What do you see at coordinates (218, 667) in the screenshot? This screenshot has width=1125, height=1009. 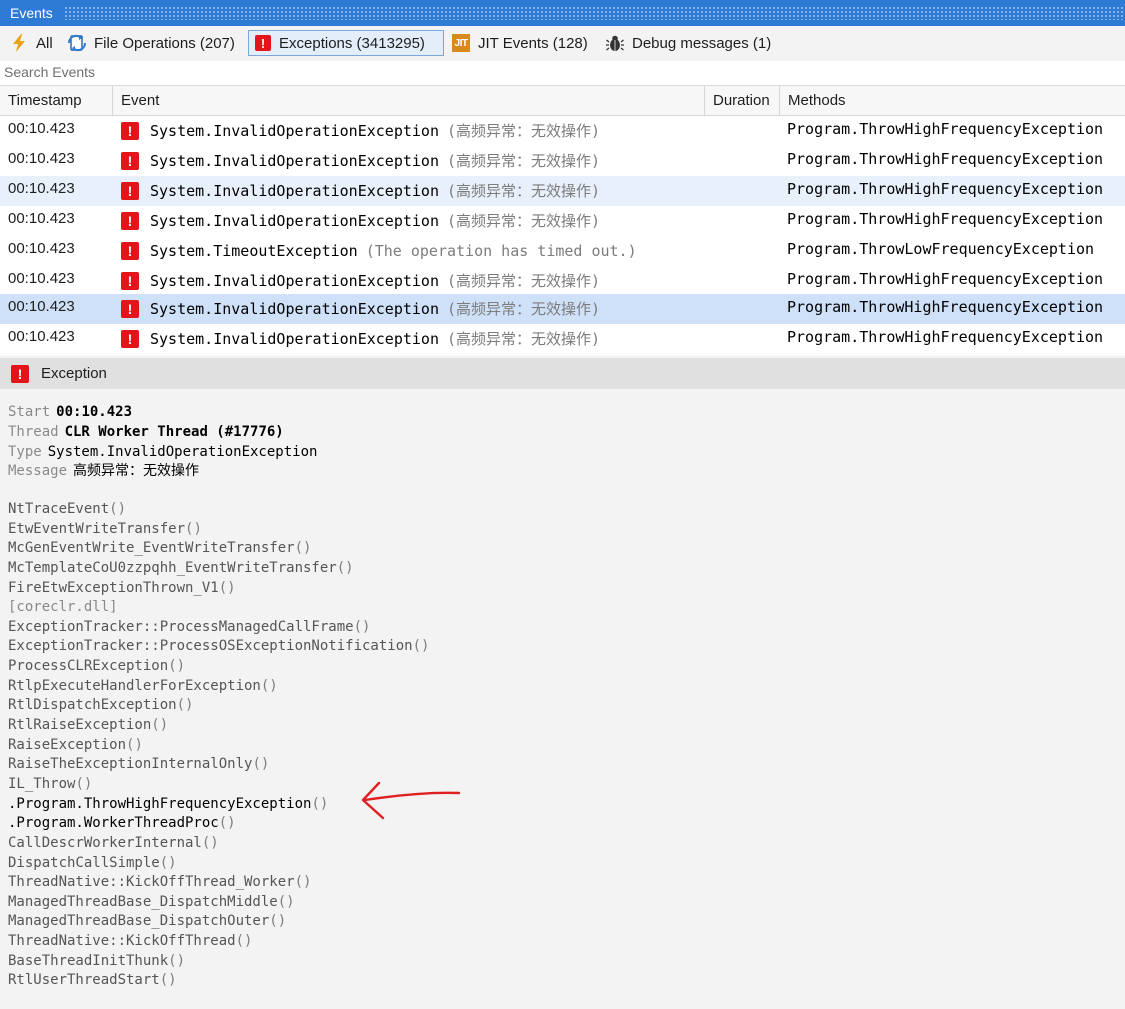 I see `stack-frame: ProcessCLRException()` at bounding box center [218, 667].